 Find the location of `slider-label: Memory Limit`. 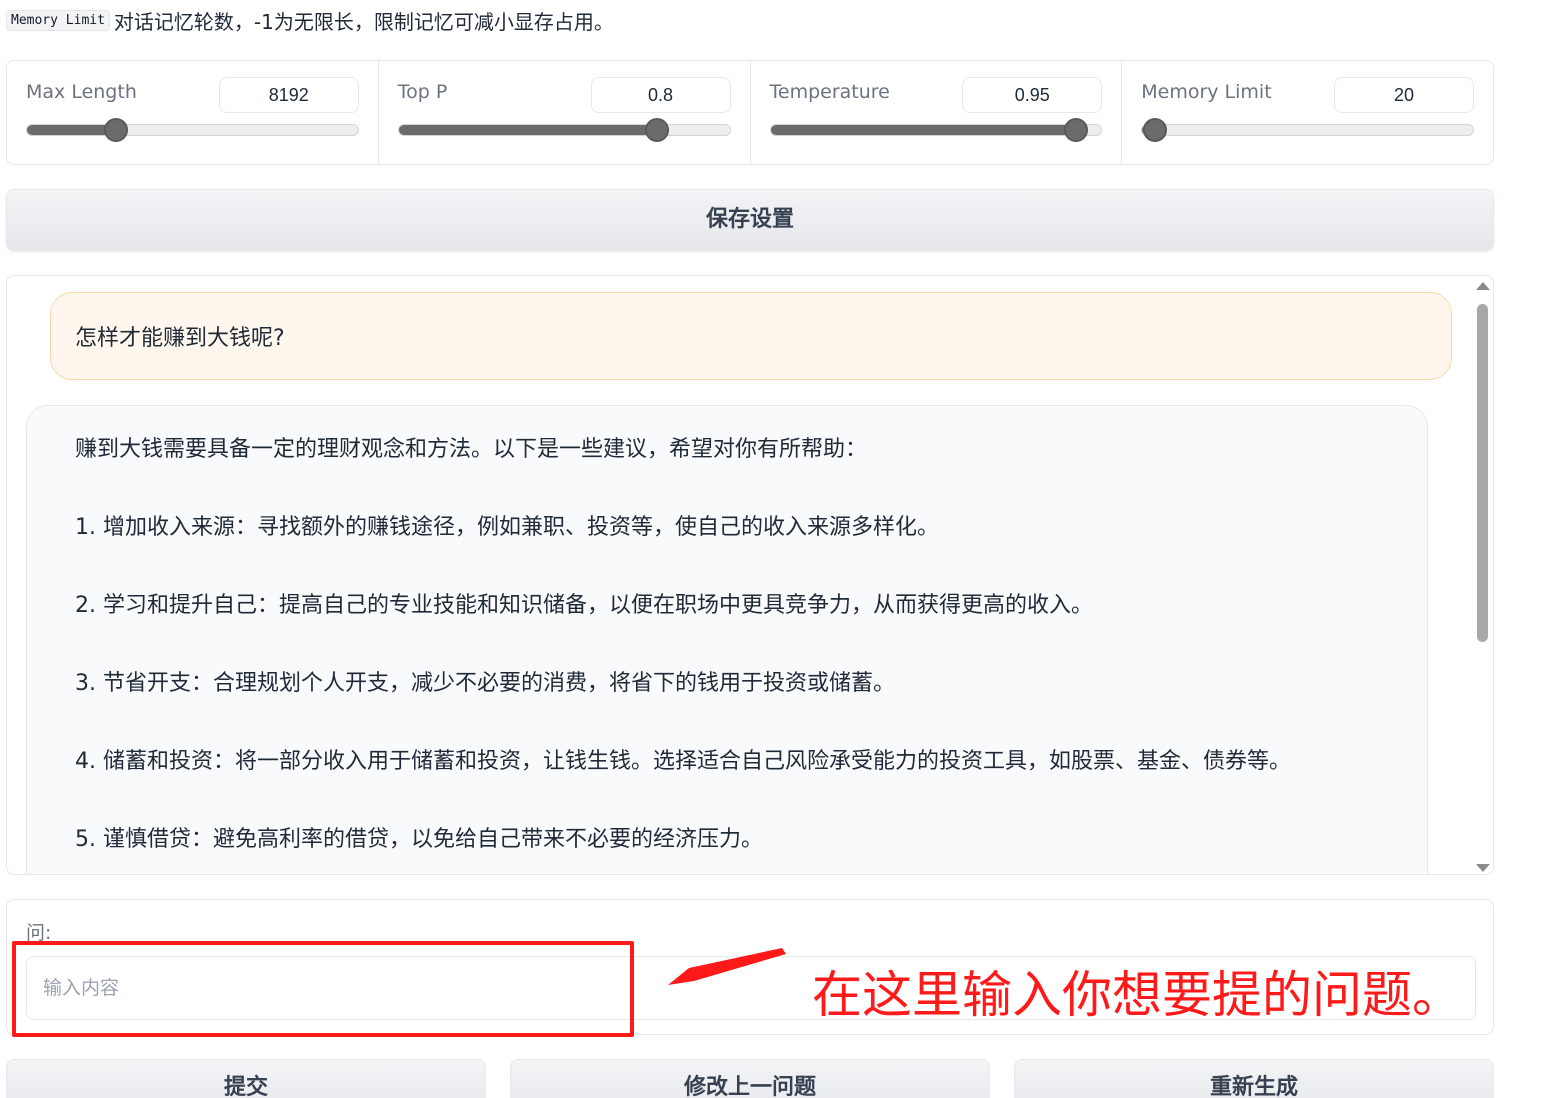

slider-label: Memory Limit is located at coordinates (1206, 92).